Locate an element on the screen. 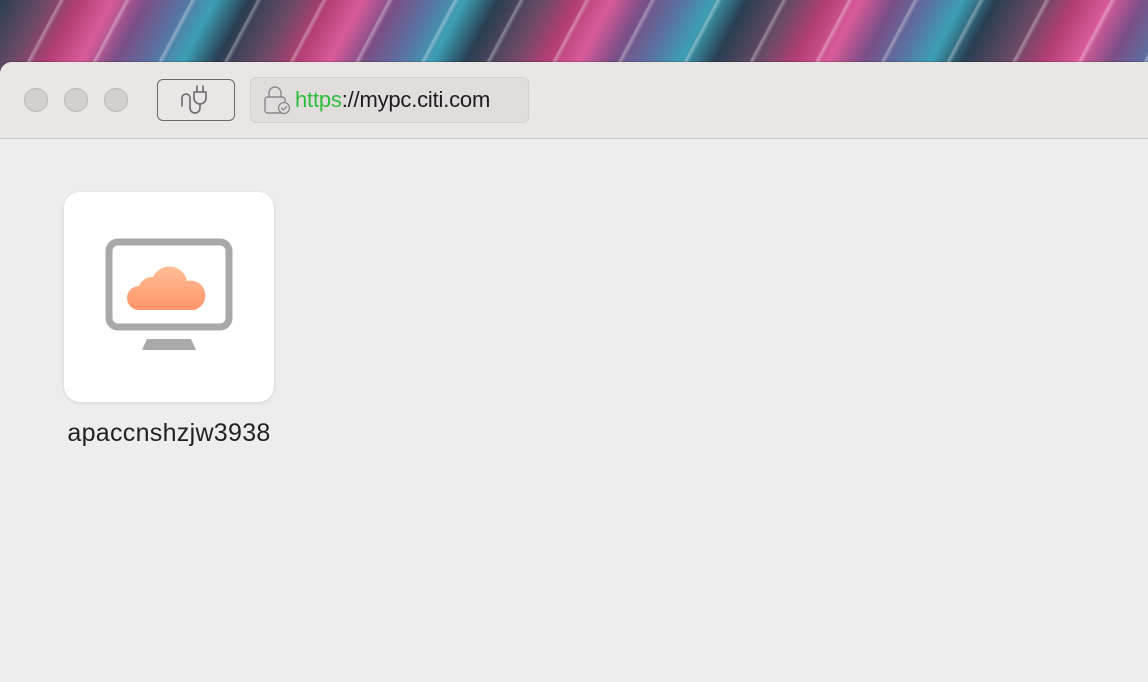  zoom-button is located at coordinates (116, 100).